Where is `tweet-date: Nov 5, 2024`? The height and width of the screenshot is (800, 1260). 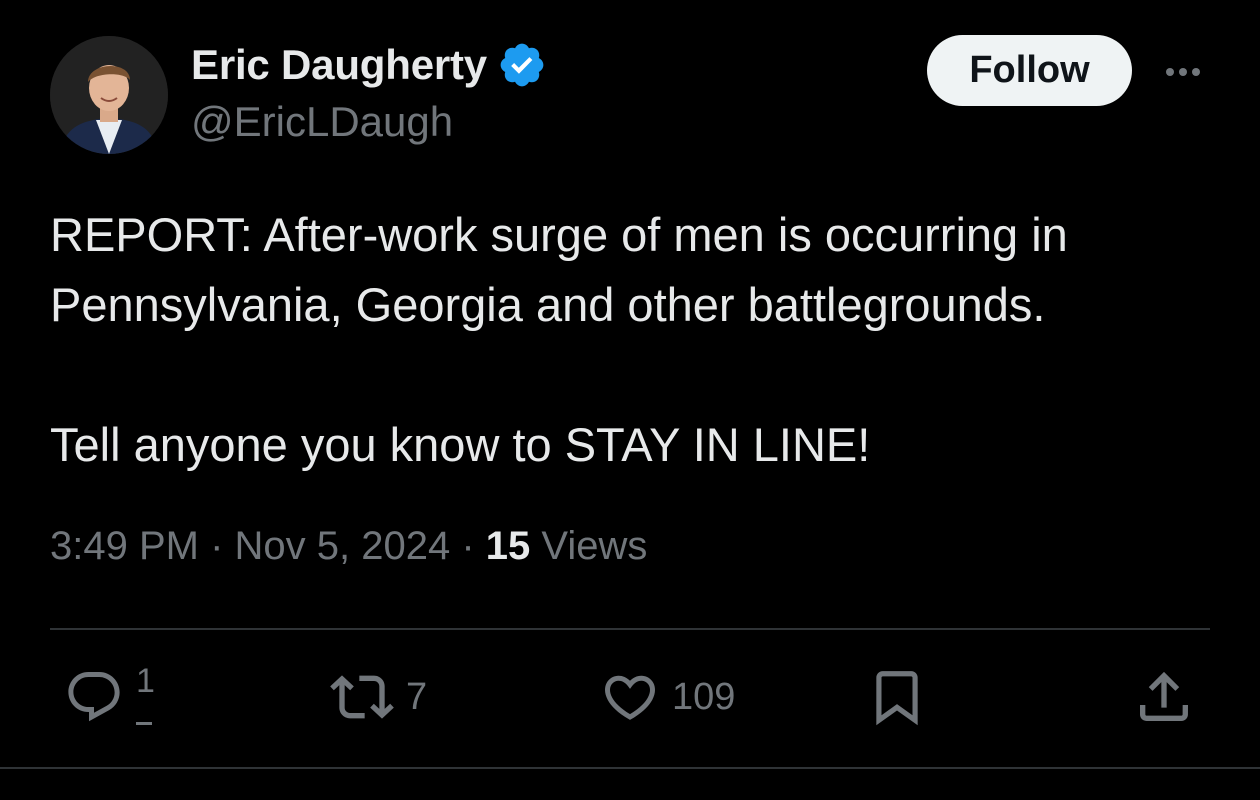 tweet-date: Nov 5, 2024 is located at coordinates (343, 546).